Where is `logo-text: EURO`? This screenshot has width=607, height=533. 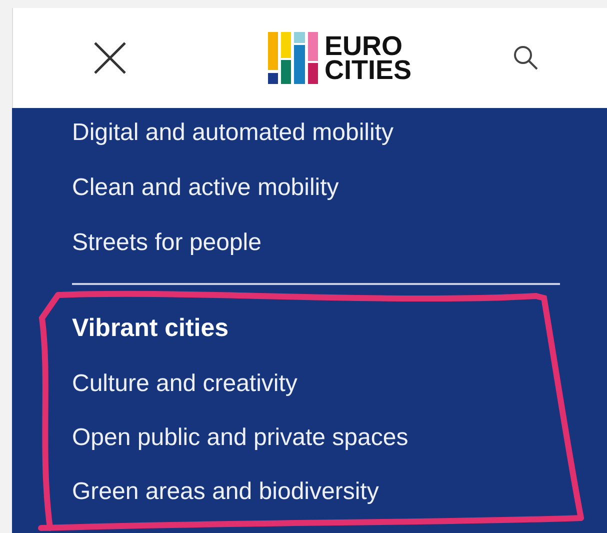
logo-text: EURO is located at coordinates (363, 46).